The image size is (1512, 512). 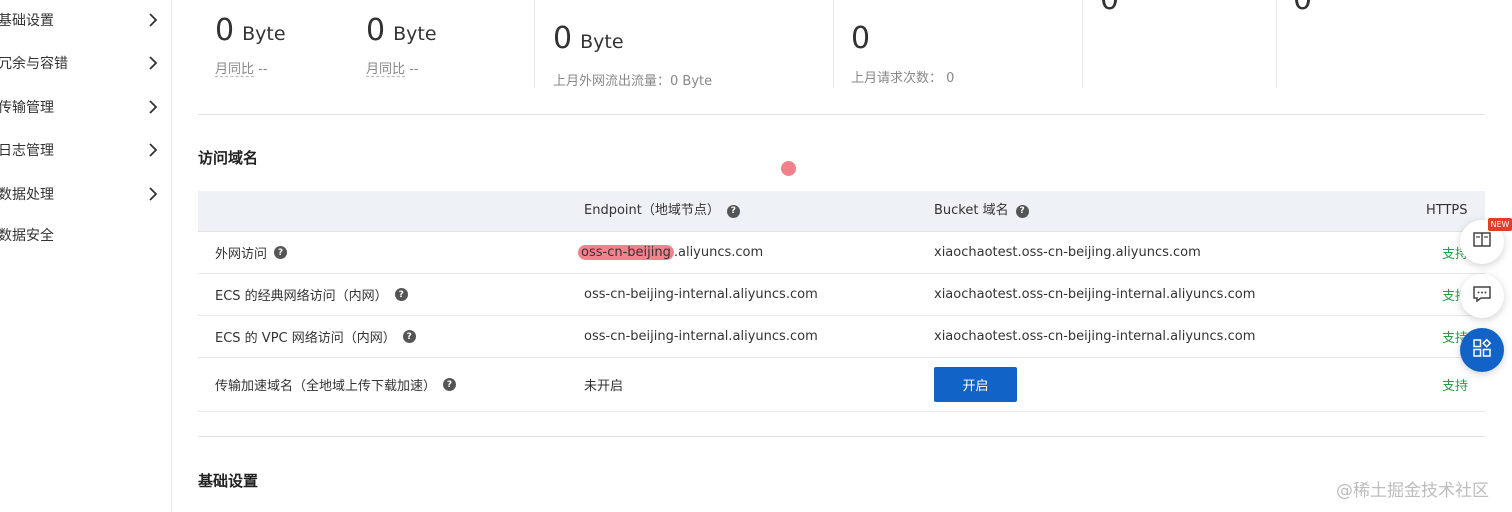 What do you see at coordinates (27, 21) in the screenshot?
I see `sidebar-item-label: 基础设置` at bounding box center [27, 21].